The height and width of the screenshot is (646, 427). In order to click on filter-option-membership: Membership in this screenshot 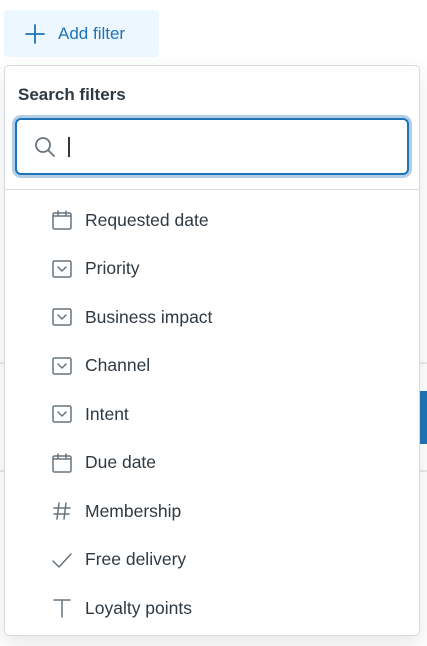, I will do `click(212, 511)`.